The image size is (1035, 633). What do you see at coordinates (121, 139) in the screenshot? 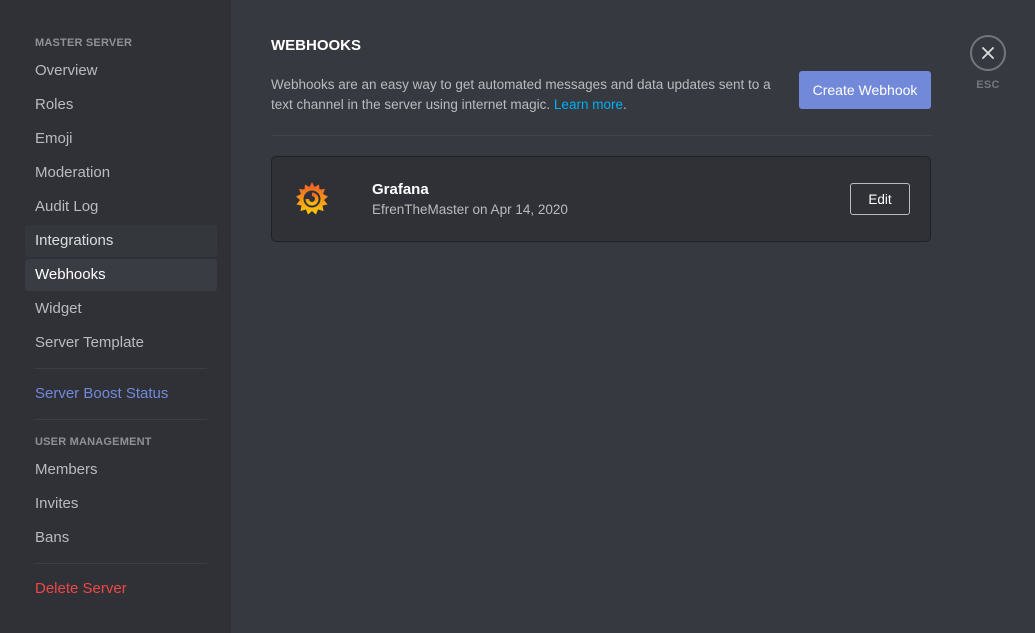
I see `sidebar-item-emoji: Emoji` at bounding box center [121, 139].